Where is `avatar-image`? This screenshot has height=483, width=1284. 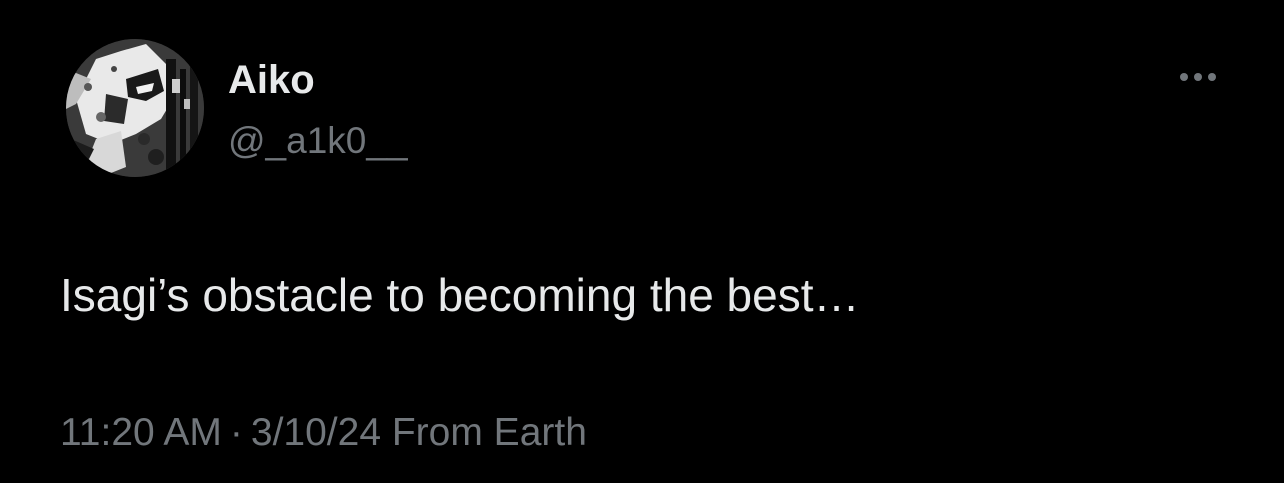 avatar-image is located at coordinates (135, 108).